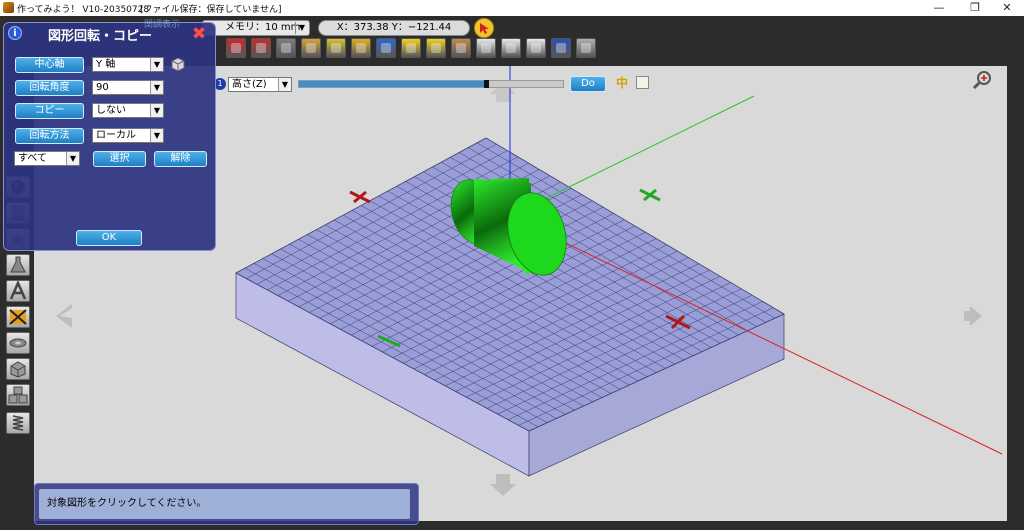 Image resolution: width=1024 pixels, height=530 pixels. Describe the element at coordinates (263, 27) in the screenshot. I see `grid-unit-value: メモリ：10 mm` at that location.